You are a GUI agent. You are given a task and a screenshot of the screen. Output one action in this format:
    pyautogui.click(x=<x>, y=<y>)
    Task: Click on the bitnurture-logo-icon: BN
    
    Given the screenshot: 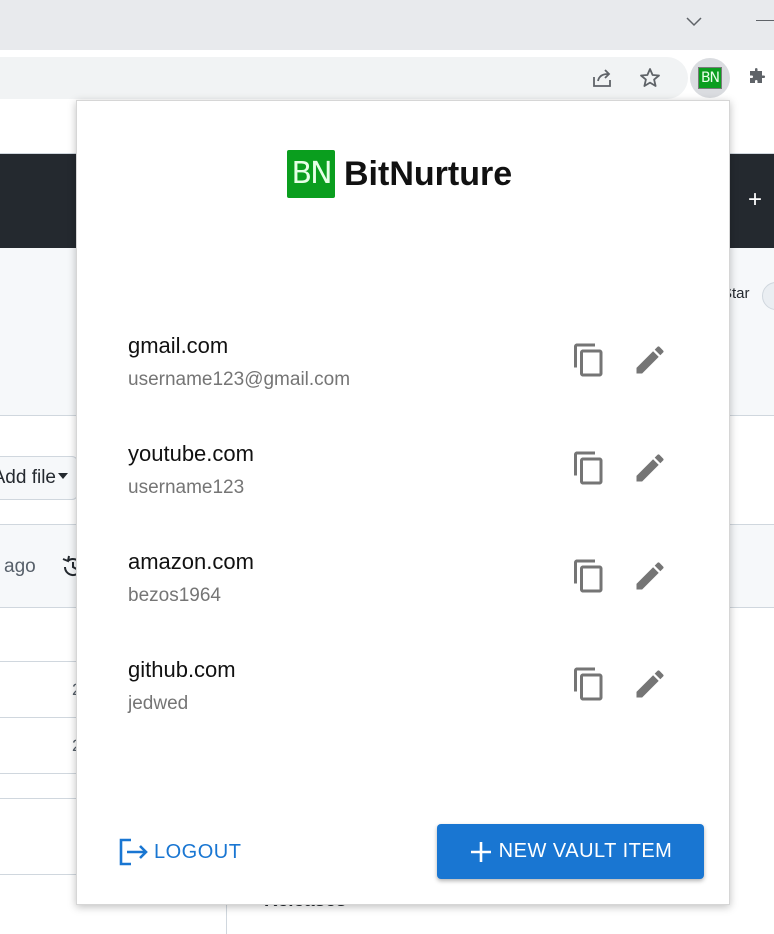 What is the action you would take?
    pyautogui.click(x=311, y=174)
    